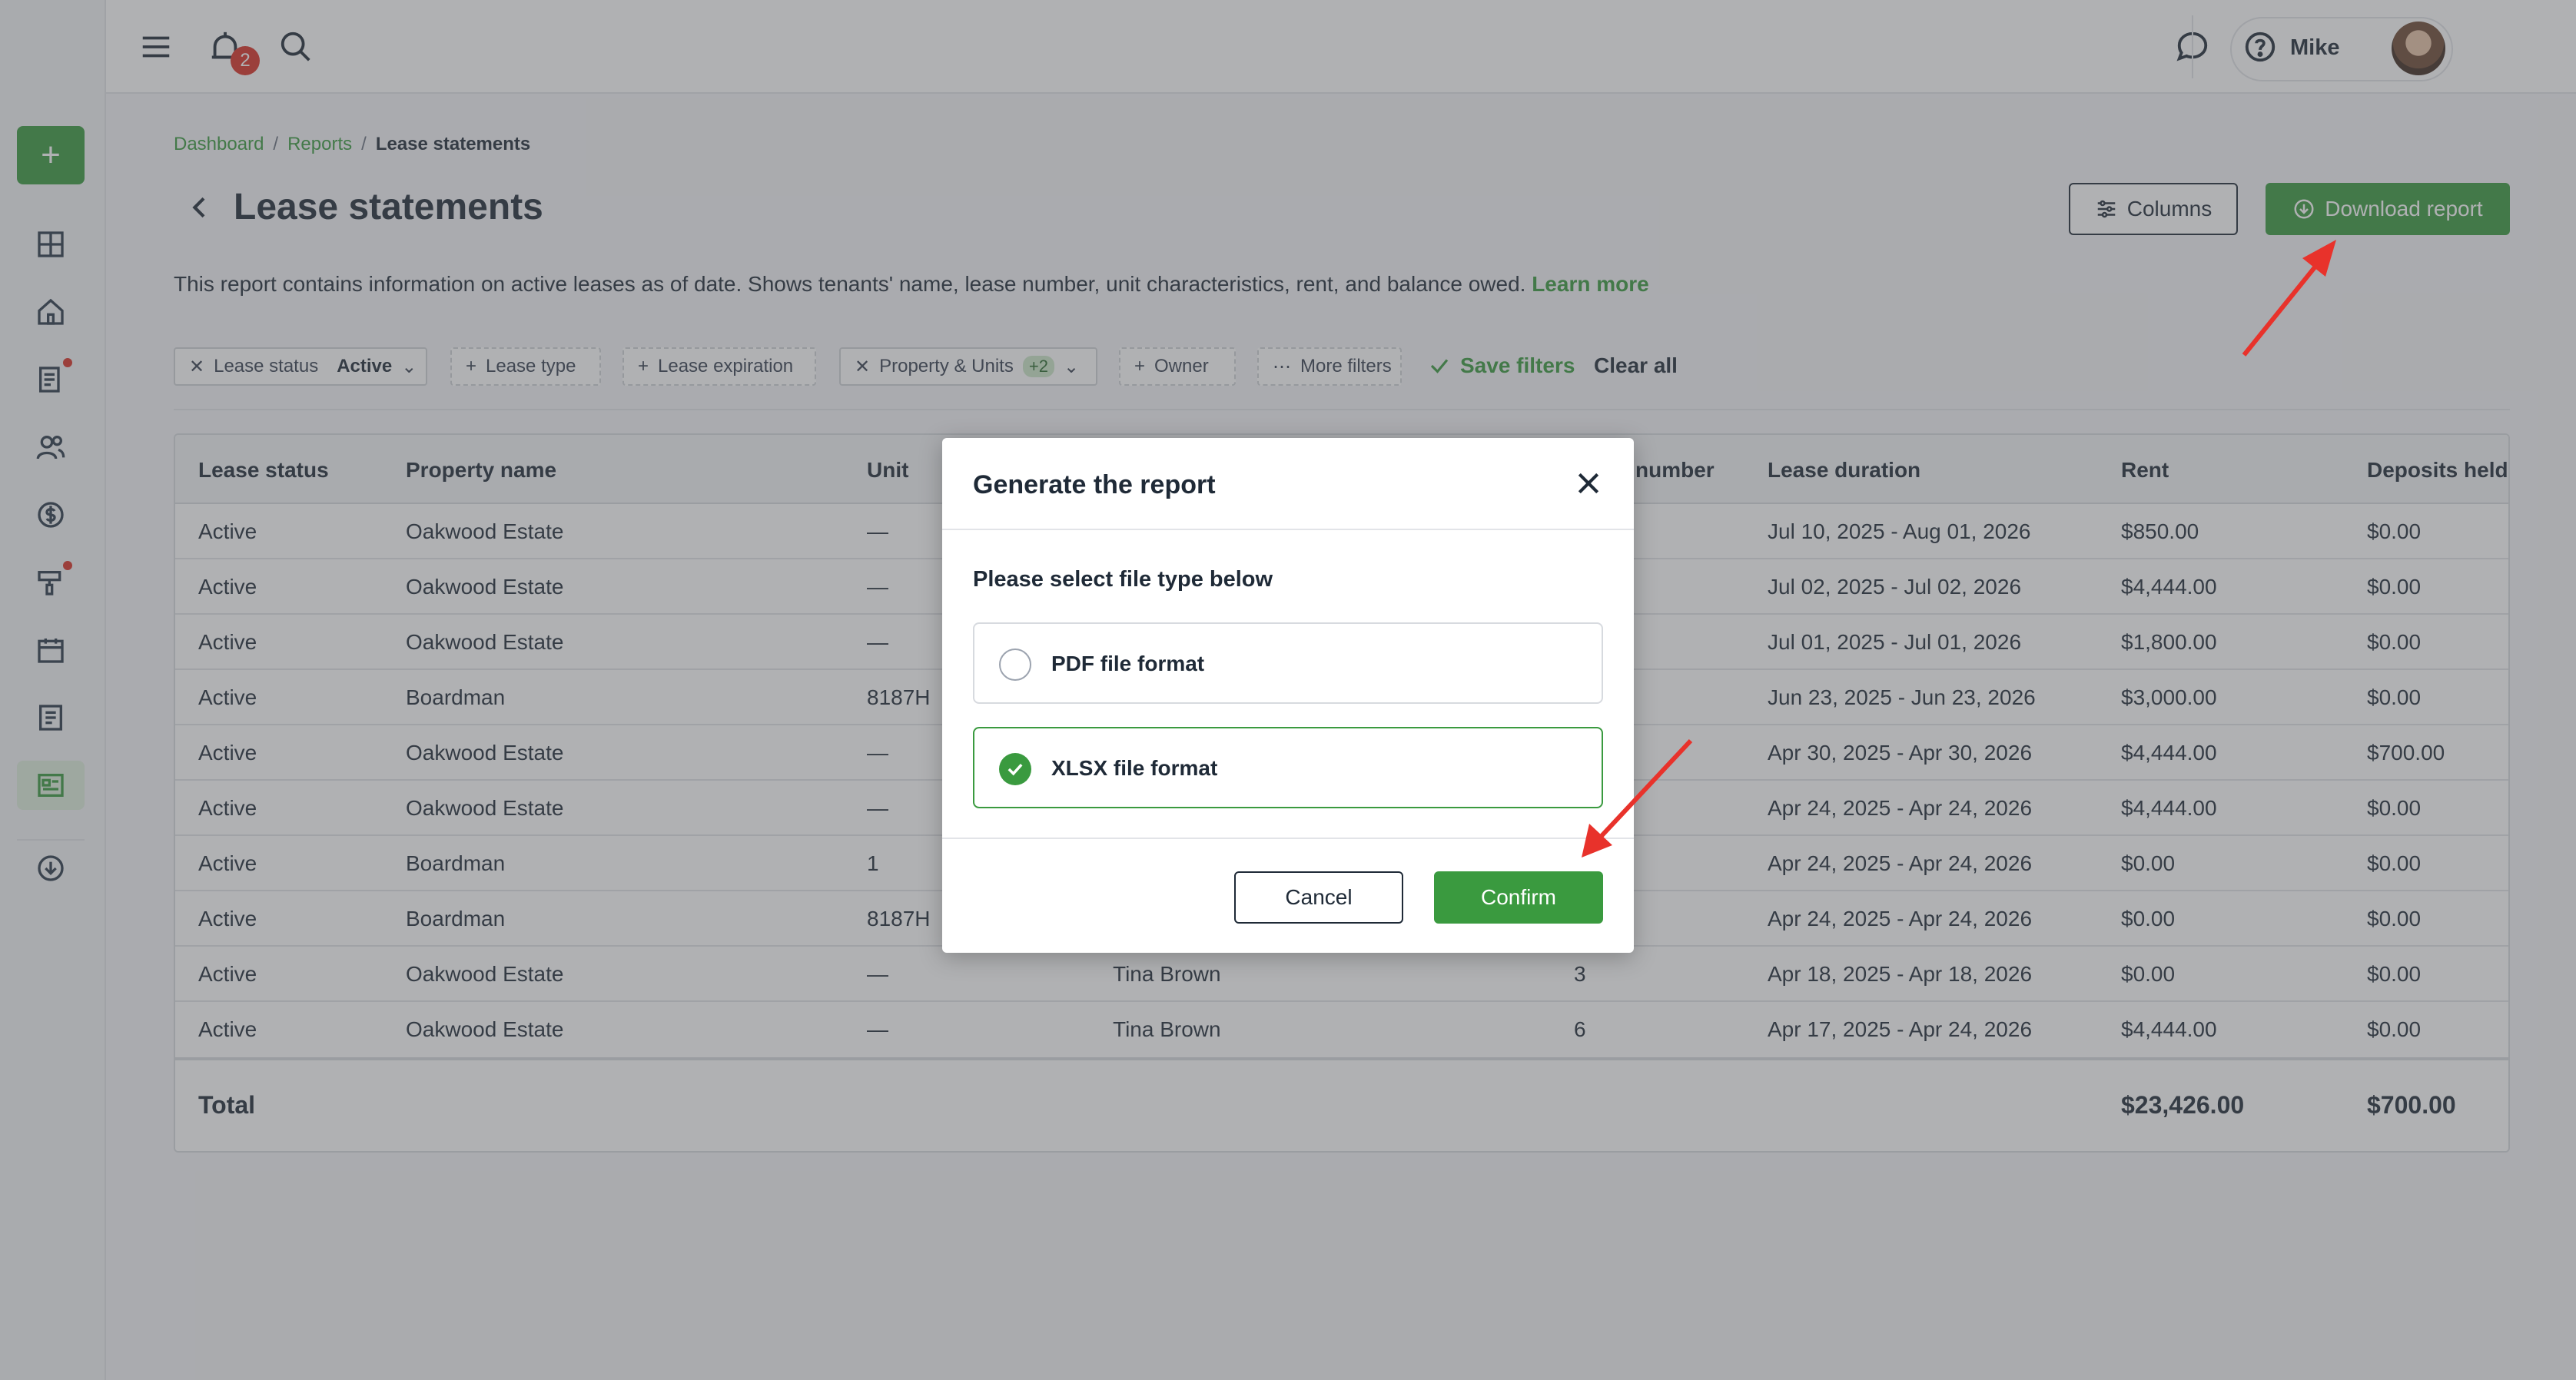  Describe the element at coordinates (1288, 663) in the screenshot. I see `option-pdf: PDF file format` at that location.